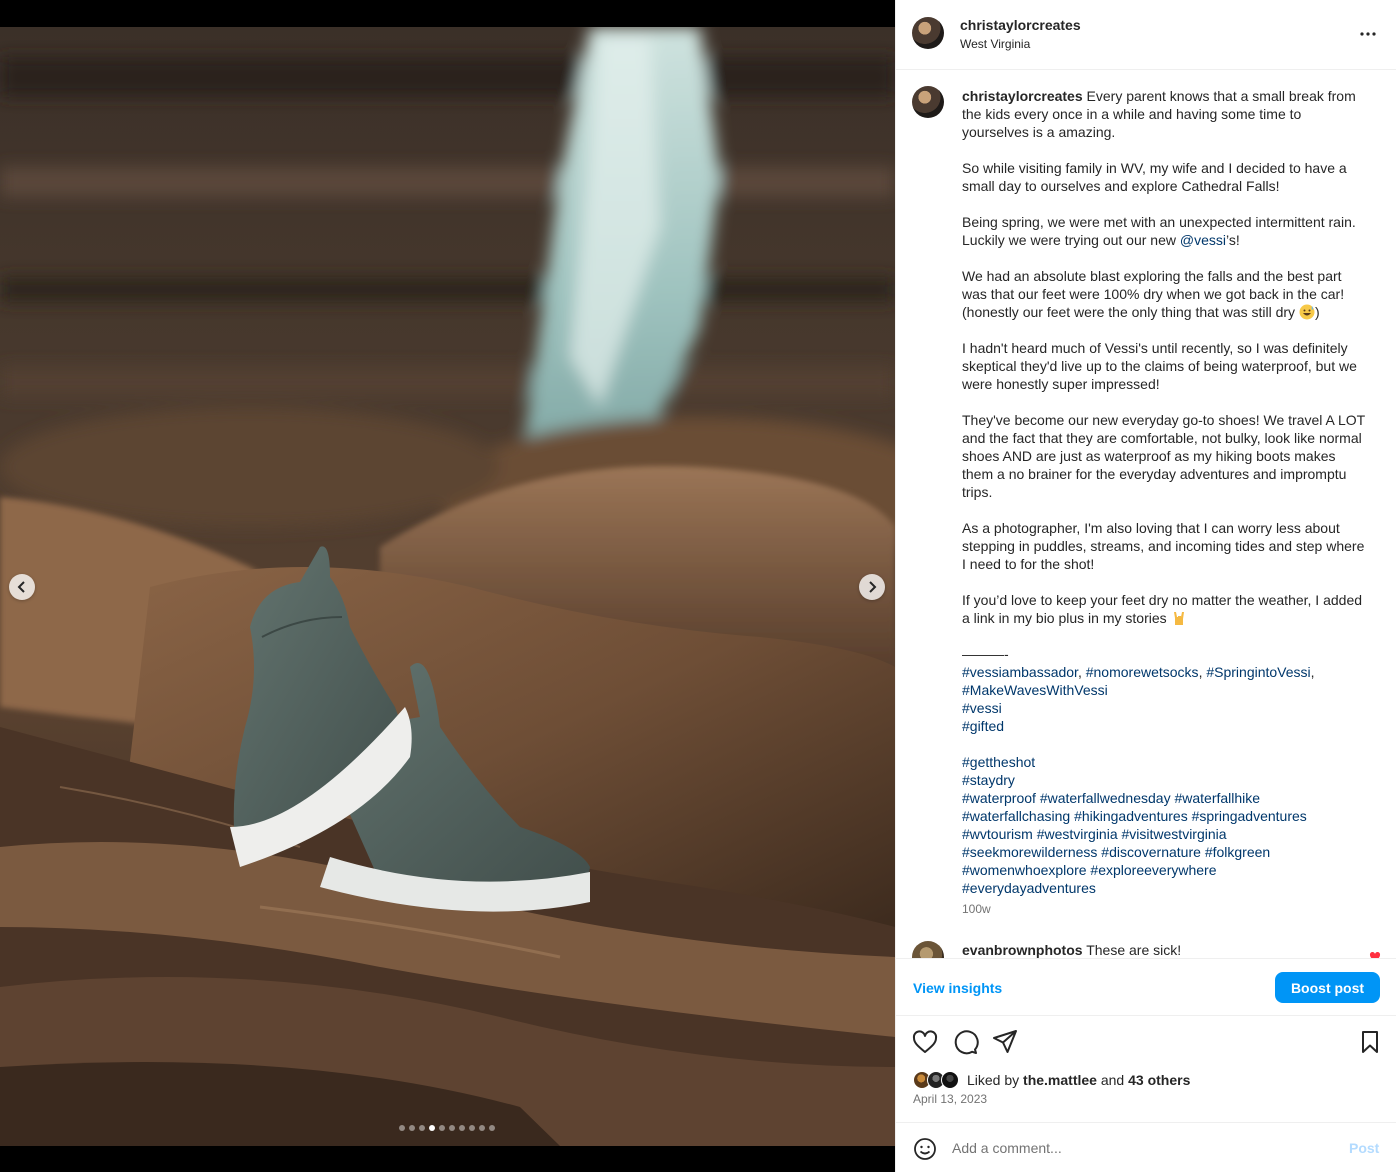 The image size is (1396, 1172). What do you see at coordinates (1327, 987) in the screenshot?
I see `boost-post-button: Boost post` at bounding box center [1327, 987].